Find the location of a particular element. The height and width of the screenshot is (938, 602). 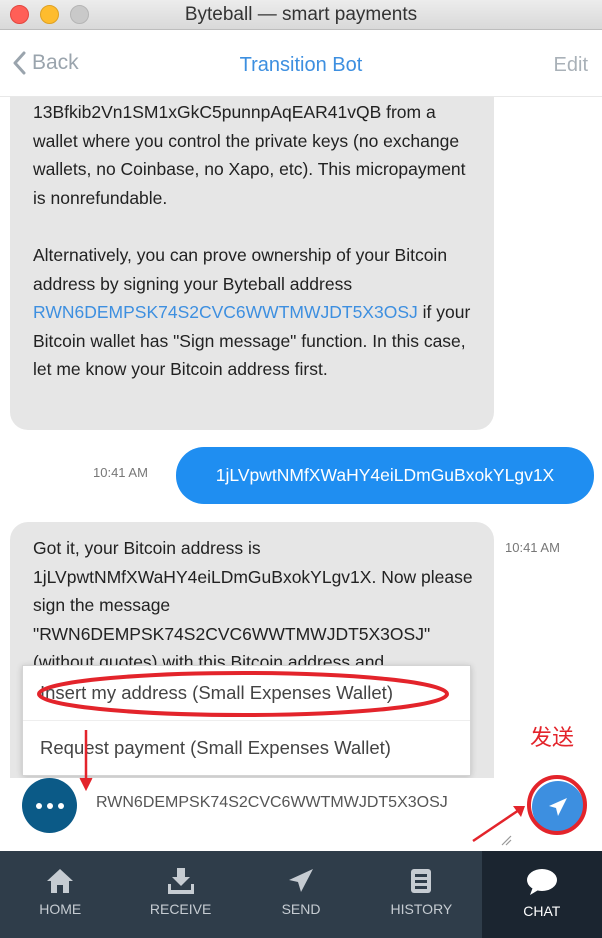

paper-plane-icon is located at coordinates (301, 880).